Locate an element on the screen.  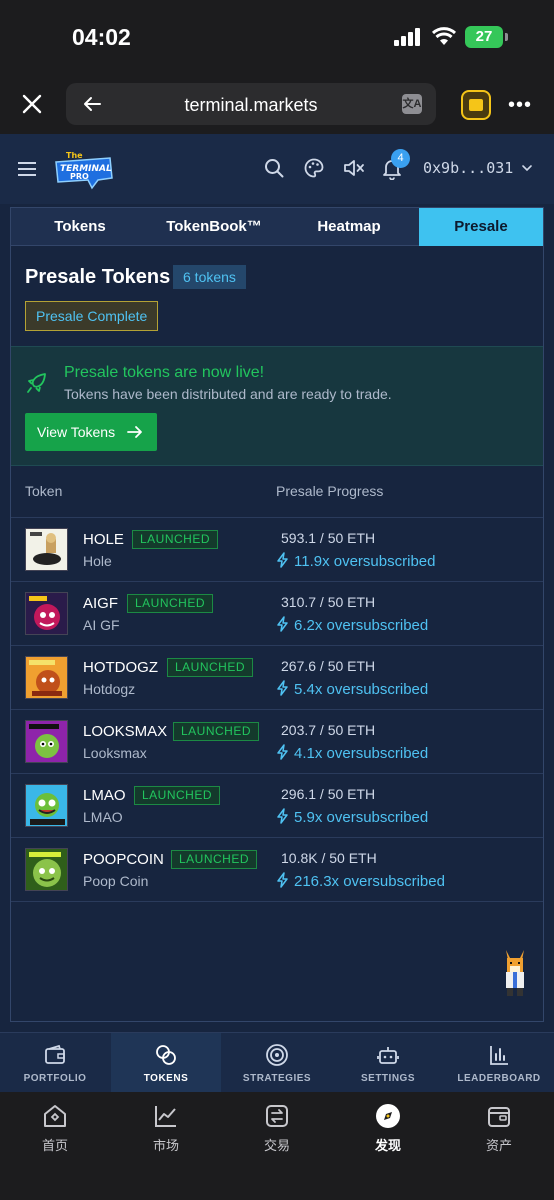
hamburger-menu-icon is located at coordinates (27, 169).